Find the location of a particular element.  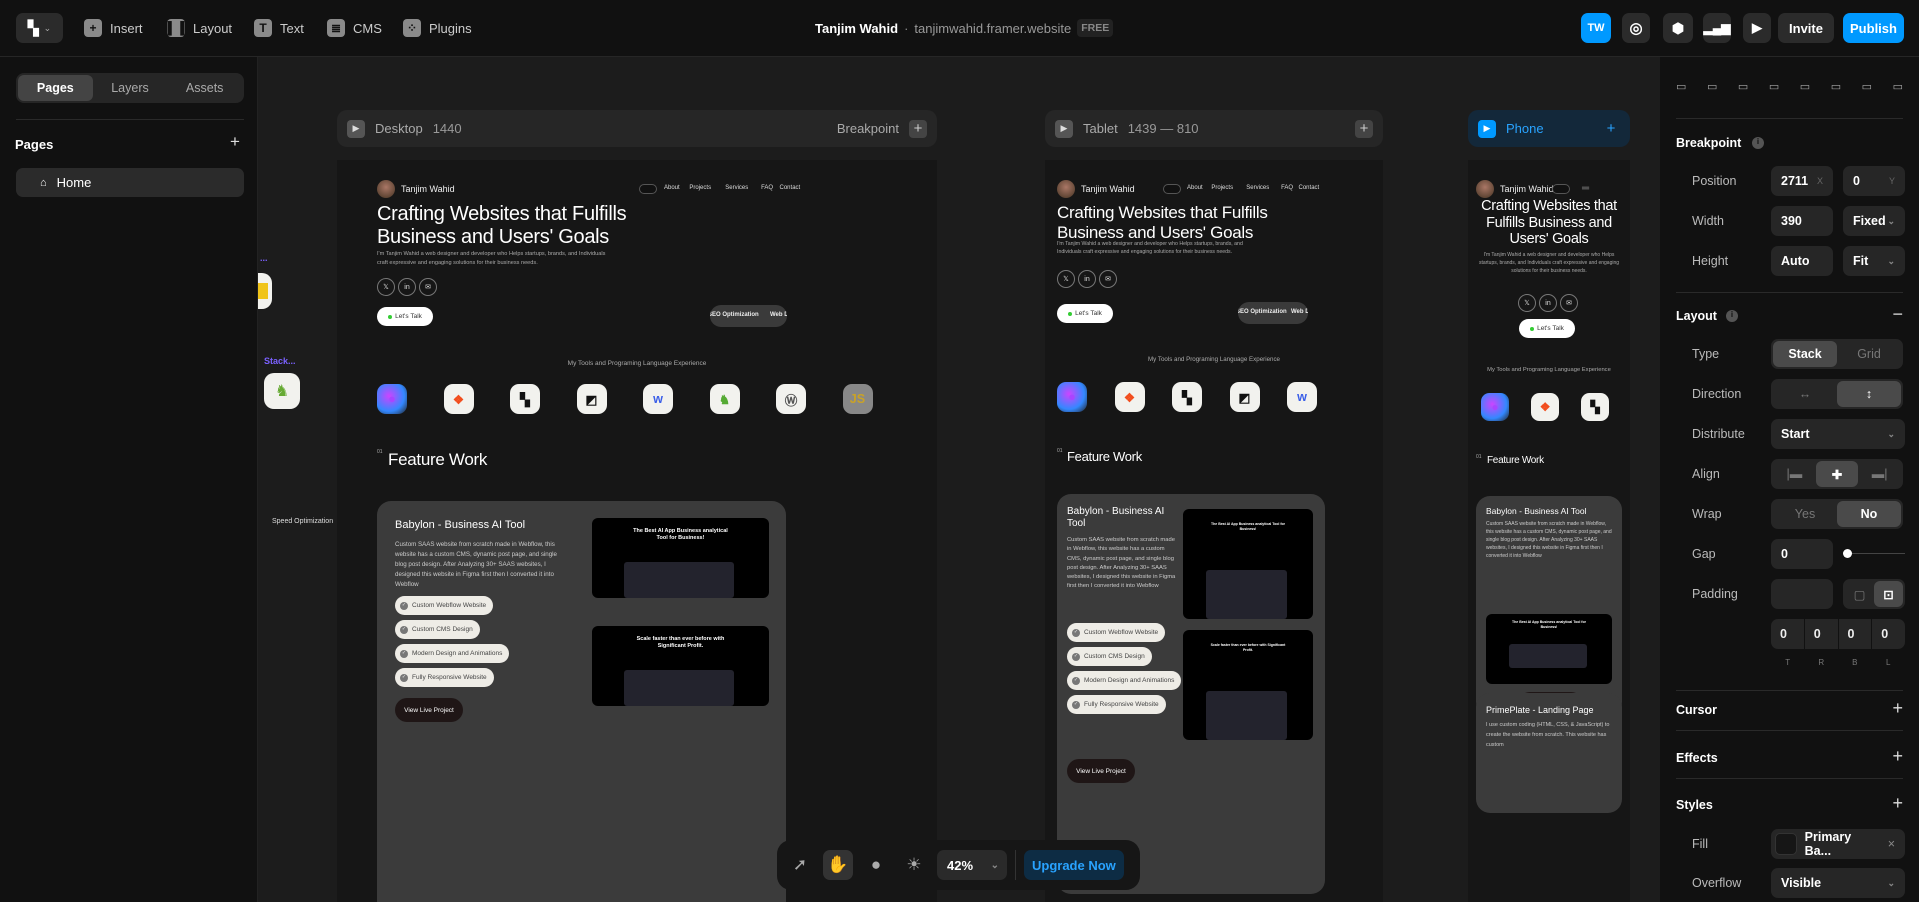

wrap-no: No is located at coordinates (1869, 514).